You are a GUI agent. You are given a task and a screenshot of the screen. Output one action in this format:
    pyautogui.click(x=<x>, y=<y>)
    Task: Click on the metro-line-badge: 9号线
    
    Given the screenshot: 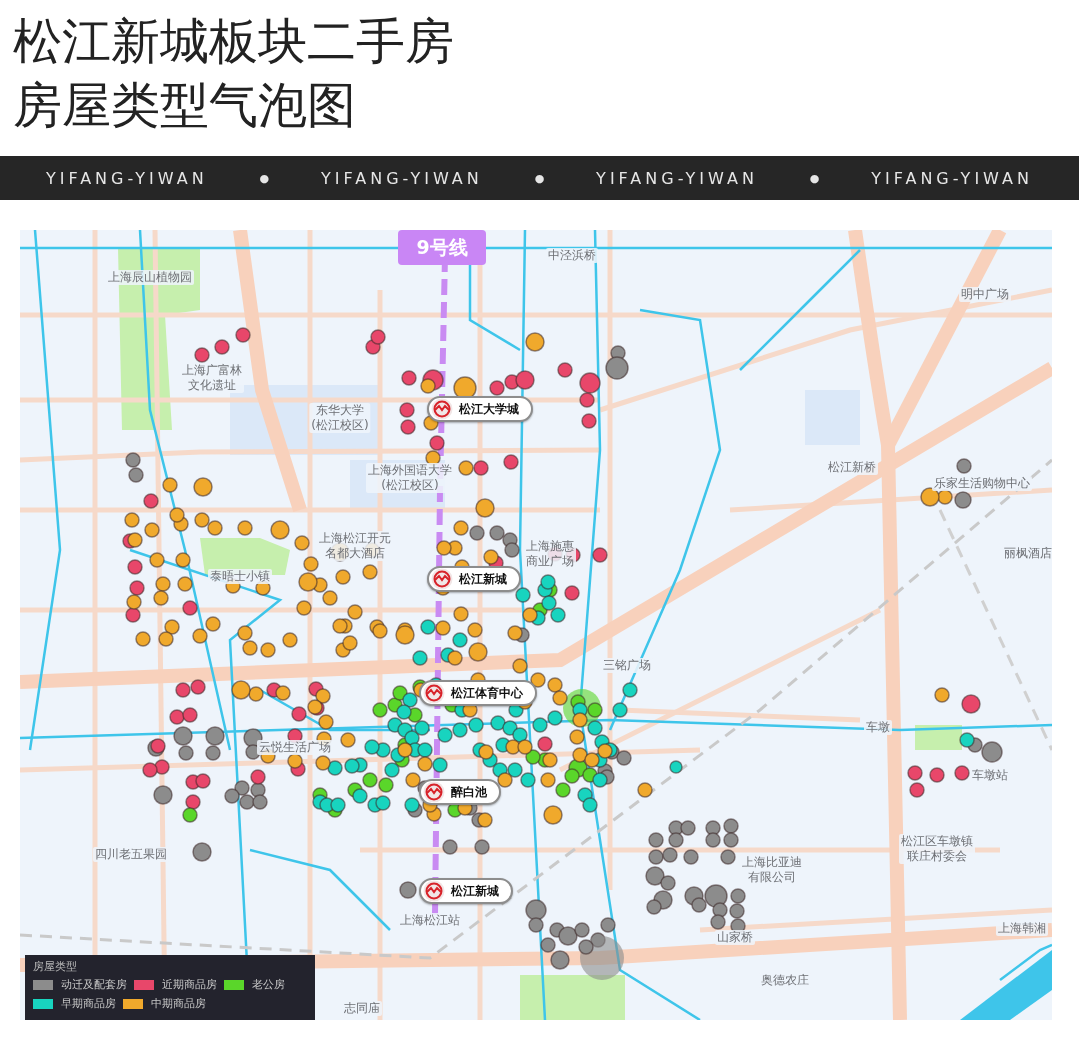 What is the action you would take?
    pyautogui.click(x=442, y=247)
    